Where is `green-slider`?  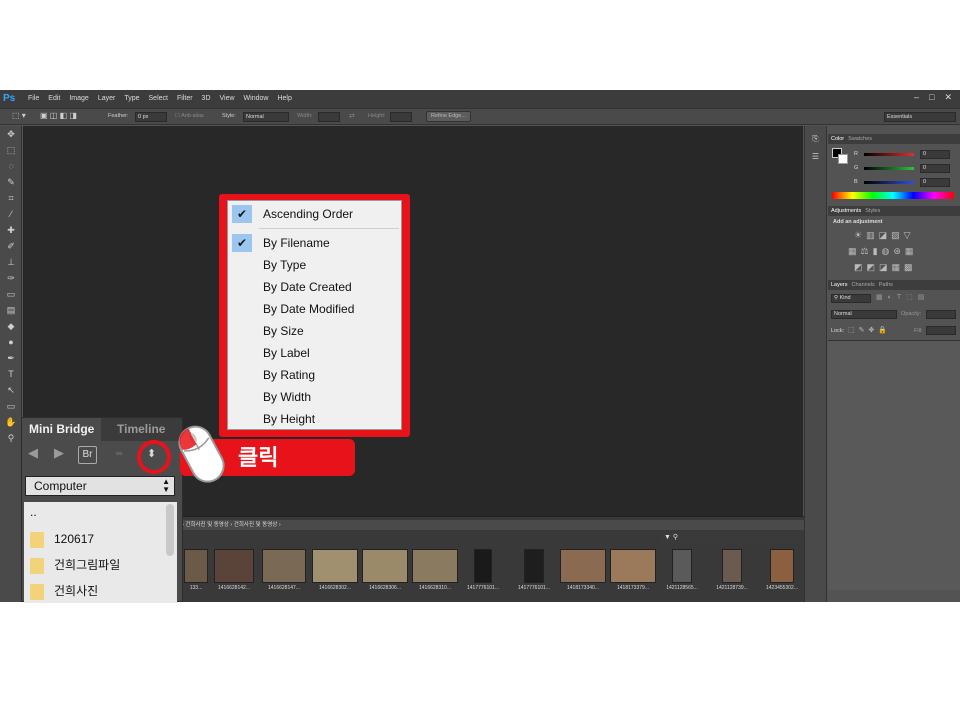 green-slider is located at coordinates (889, 168).